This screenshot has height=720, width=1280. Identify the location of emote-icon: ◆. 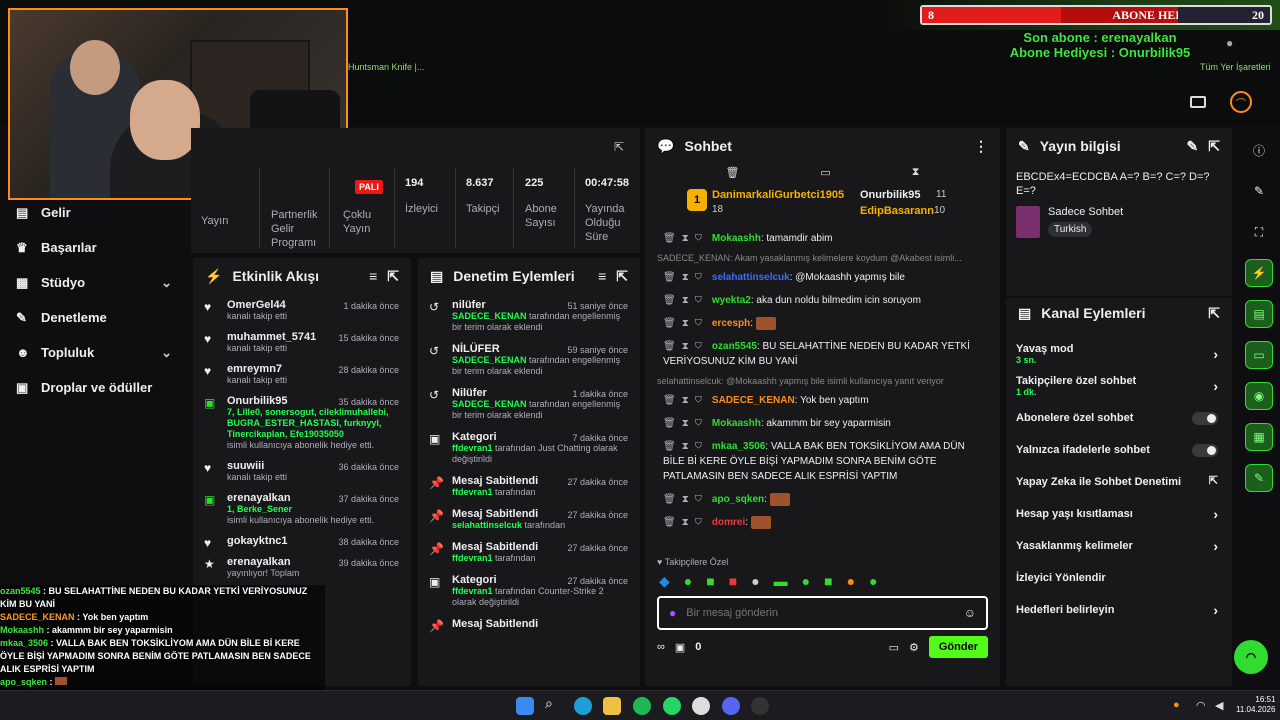
(664, 581).